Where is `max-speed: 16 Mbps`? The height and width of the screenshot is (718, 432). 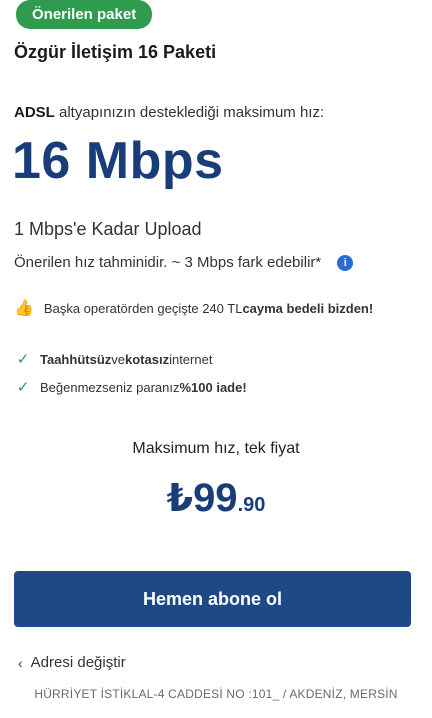 max-speed: 16 Mbps is located at coordinates (118, 161).